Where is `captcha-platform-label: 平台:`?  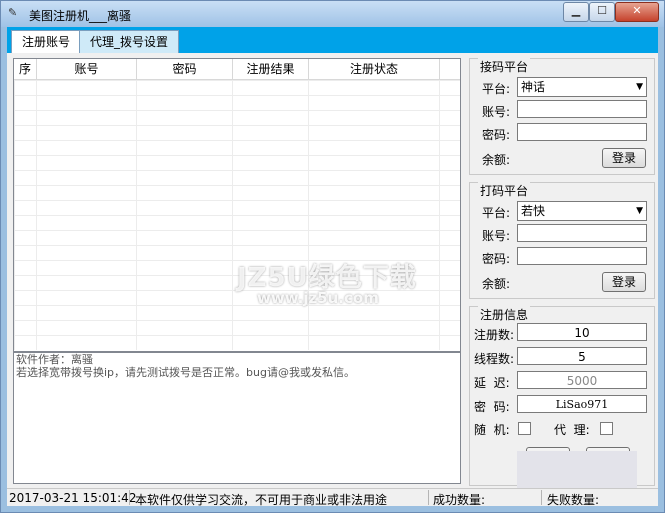 captcha-platform-label: 平台: is located at coordinates (496, 213).